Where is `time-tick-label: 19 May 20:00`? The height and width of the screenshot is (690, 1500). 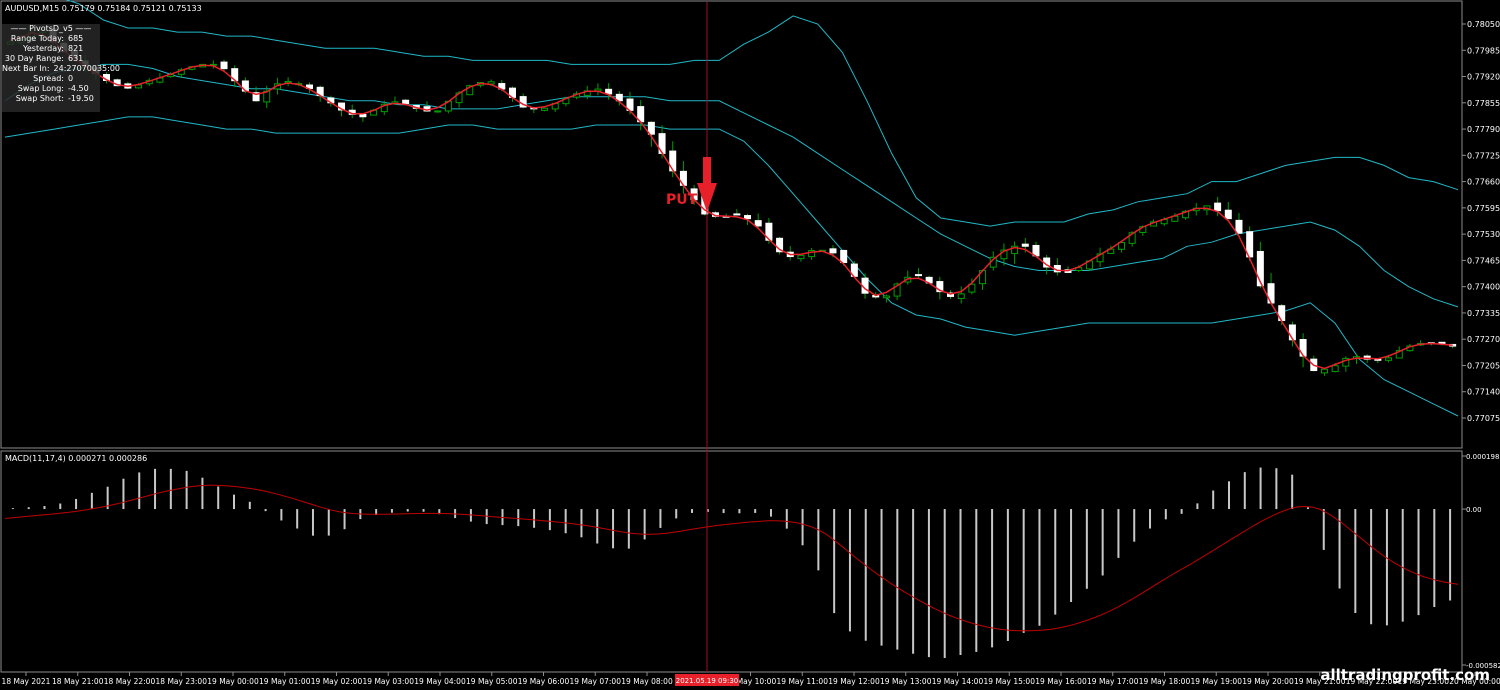 time-tick-label: 19 May 20:00 is located at coordinates (1268, 681).